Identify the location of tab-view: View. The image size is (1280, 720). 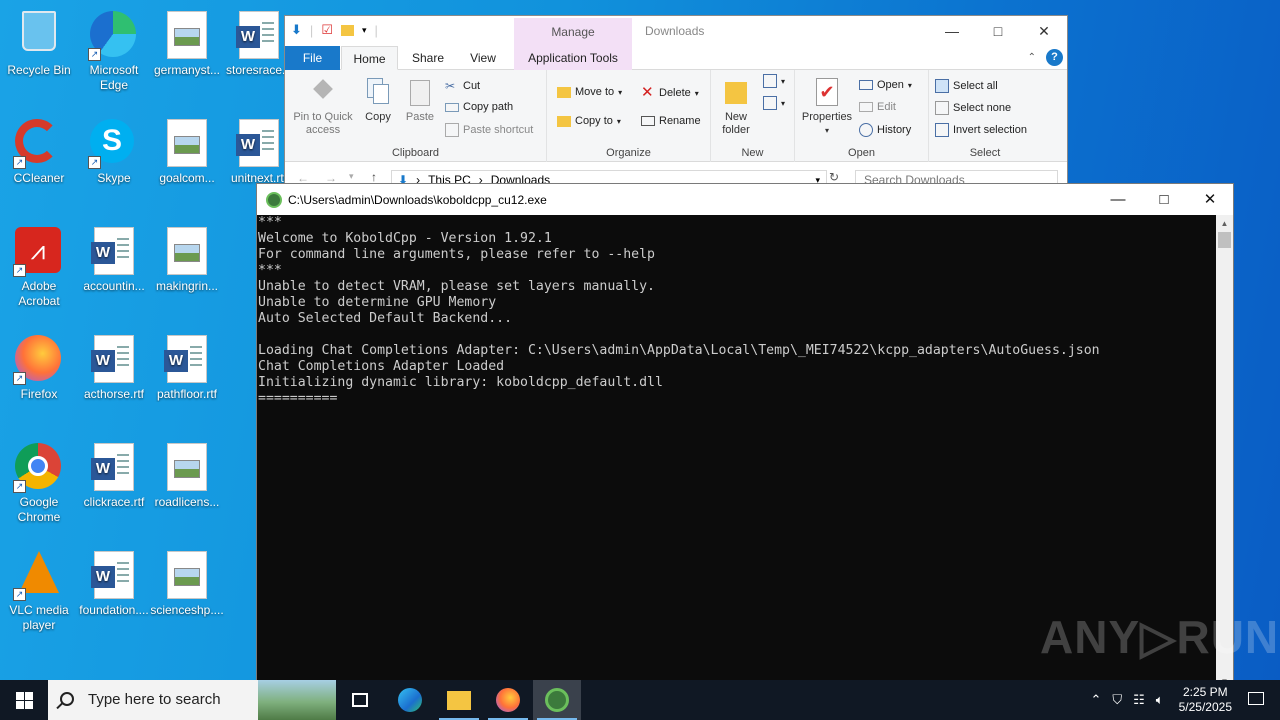
(483, 58).